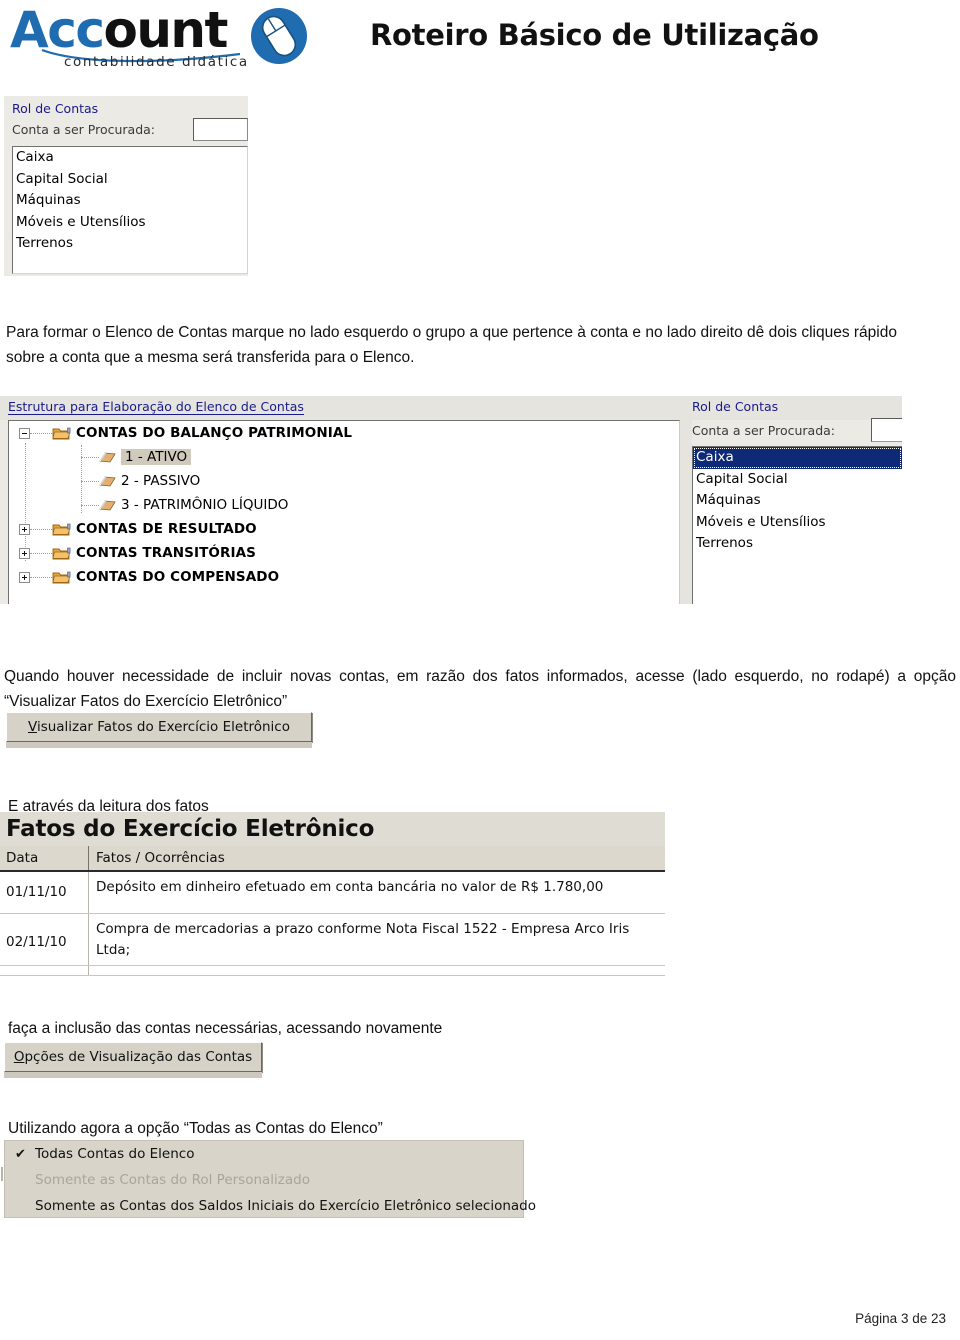 This screenshot has height=1340, width=960. Describe the element at coordinates (735, 406) in the screenshot. I see `rol-panel-title-2: Rol de Contas` at that location.